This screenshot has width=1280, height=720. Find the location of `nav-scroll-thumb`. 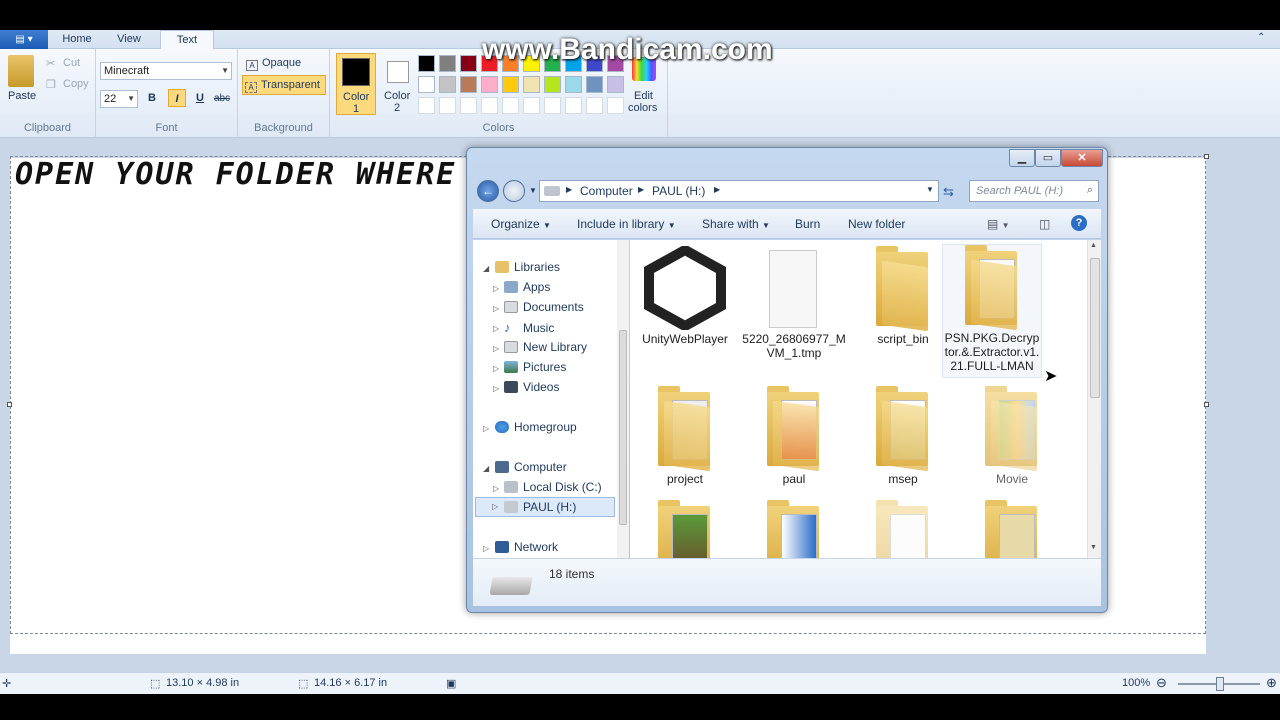

nav-scroll-thumb is located at coordinates (623, 427).